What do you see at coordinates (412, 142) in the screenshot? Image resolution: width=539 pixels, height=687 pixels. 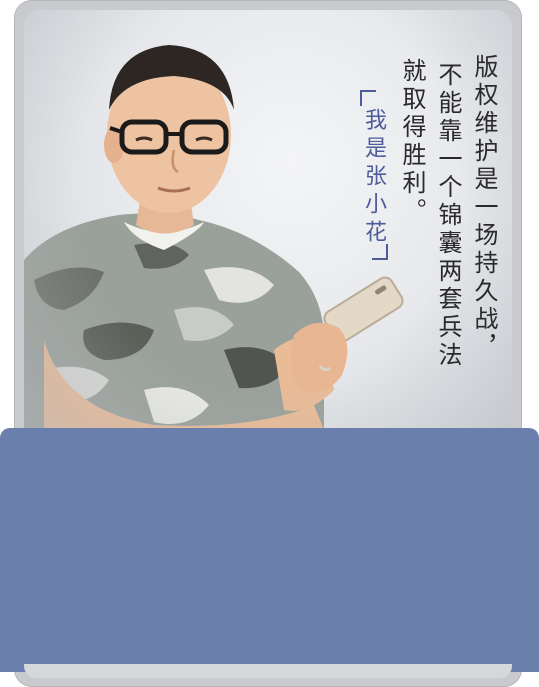 I see `quote-line-3: 就取得胜利。` at bounding box center [412, 142].